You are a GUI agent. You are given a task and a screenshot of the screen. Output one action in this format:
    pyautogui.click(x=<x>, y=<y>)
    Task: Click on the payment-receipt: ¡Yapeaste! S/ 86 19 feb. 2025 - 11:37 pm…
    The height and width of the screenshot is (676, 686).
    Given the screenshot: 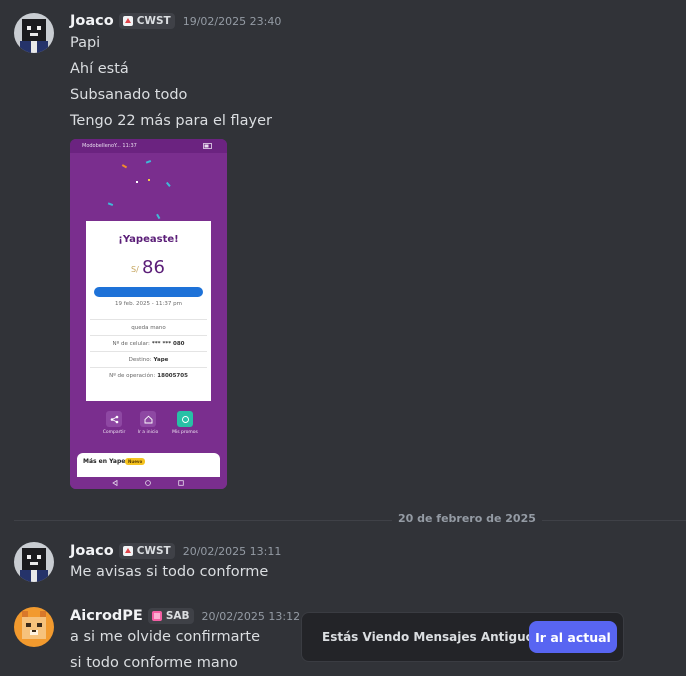 What is the action you would take?
    pyautogui.click(x=148, y=311)
    